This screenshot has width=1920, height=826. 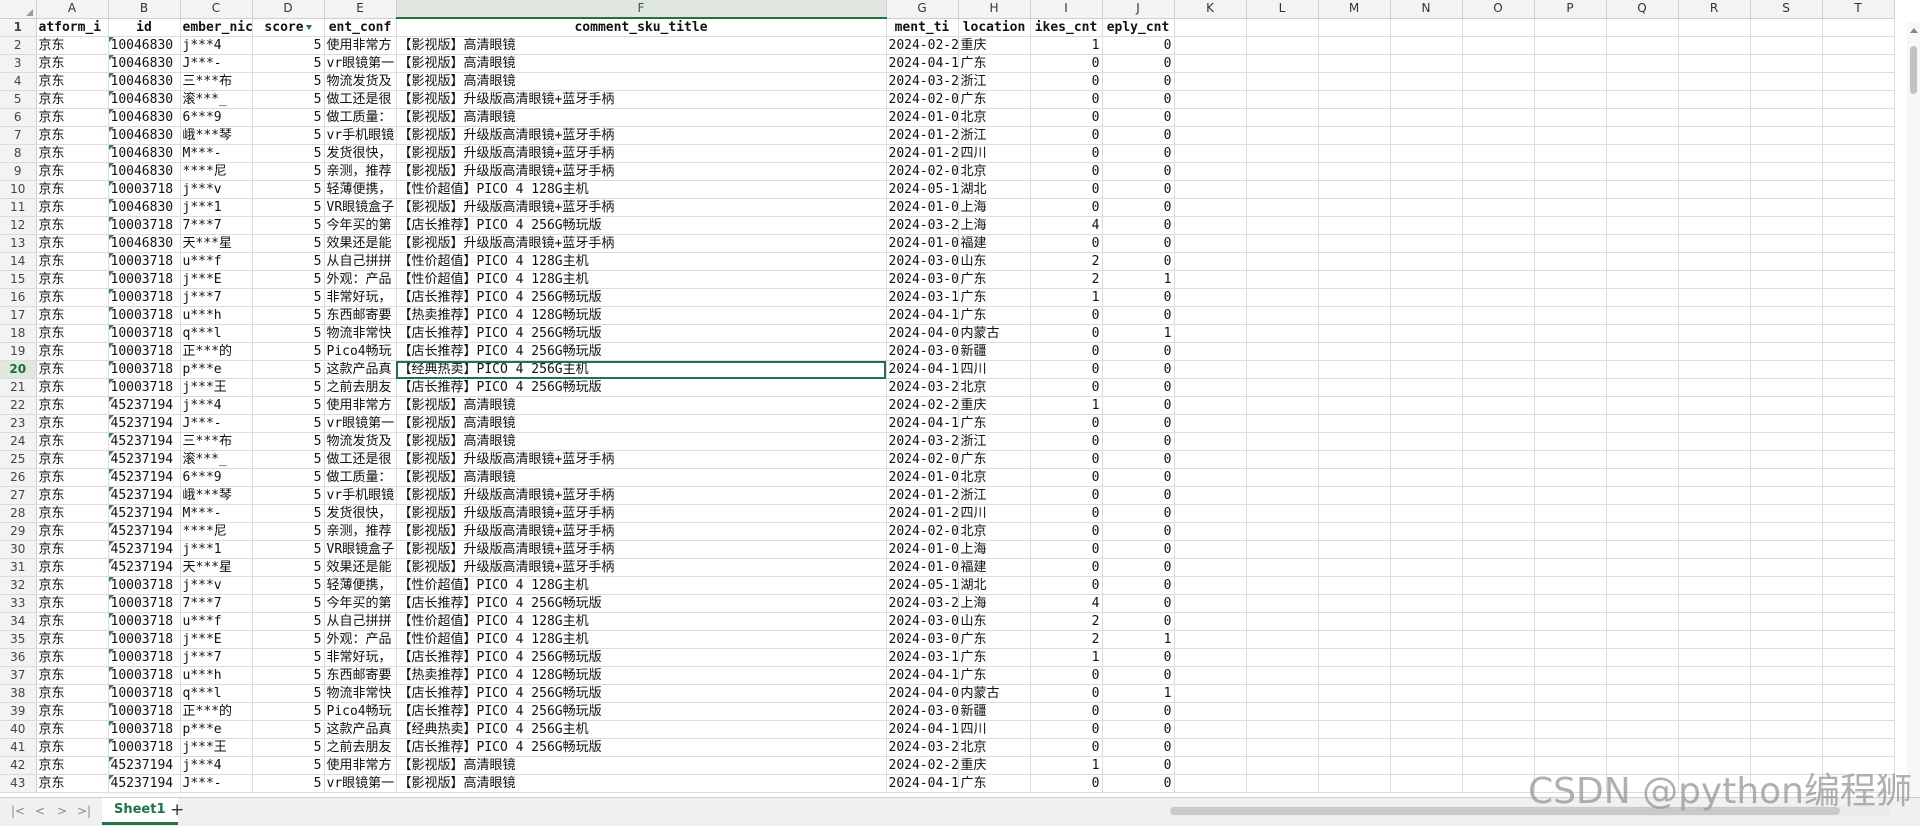 I want to click on cell-o8, so click(x=1498, y=153).